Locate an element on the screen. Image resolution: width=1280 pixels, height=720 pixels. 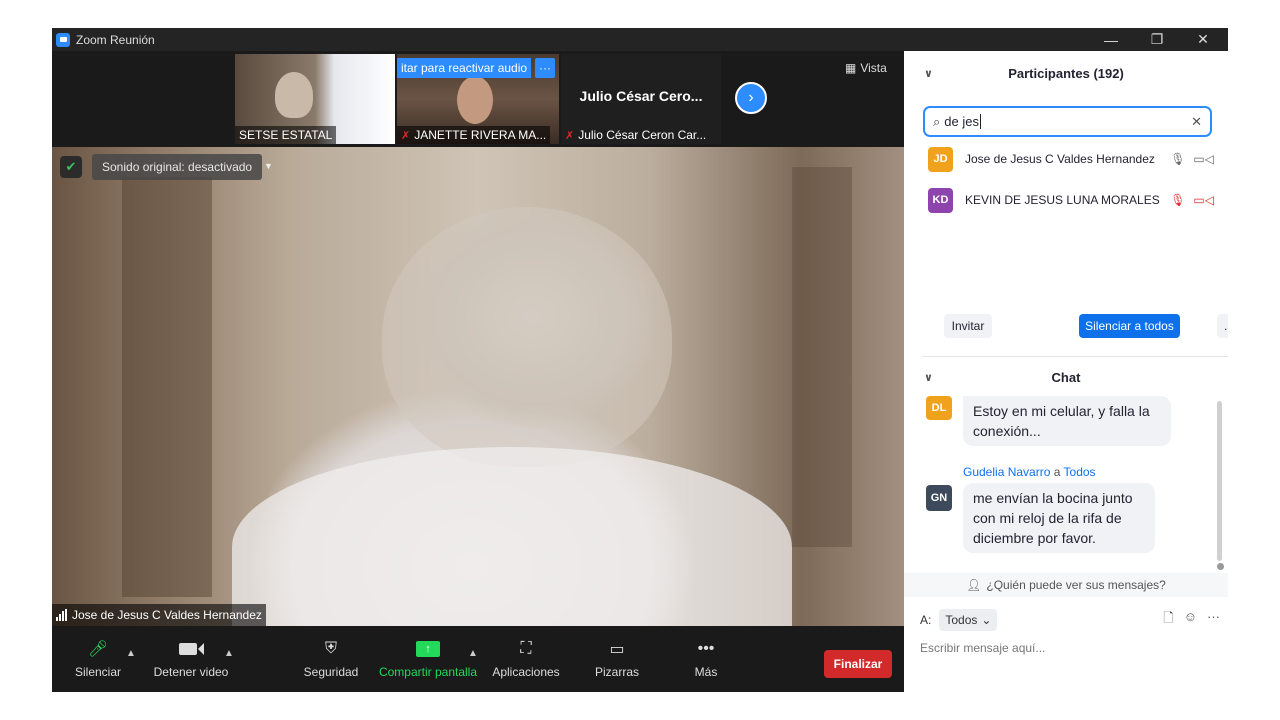
view-button: ▦ Vista is located at coordinates (866, 68).